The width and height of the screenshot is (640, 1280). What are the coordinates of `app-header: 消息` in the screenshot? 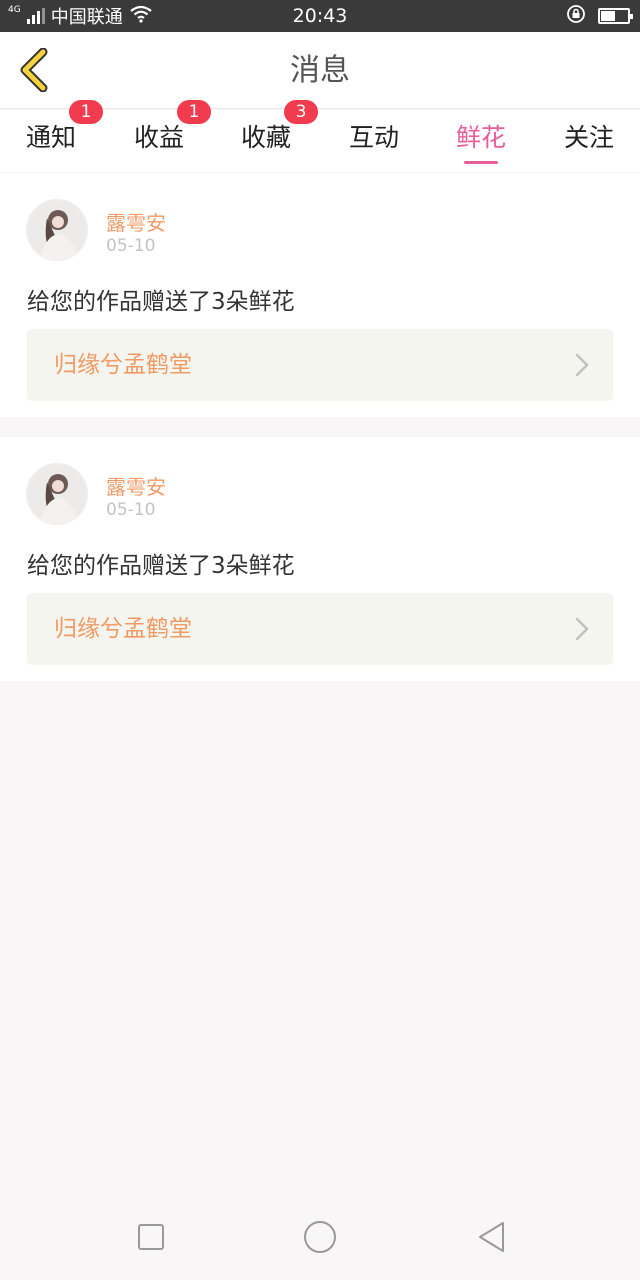 It's located at (320, 70).